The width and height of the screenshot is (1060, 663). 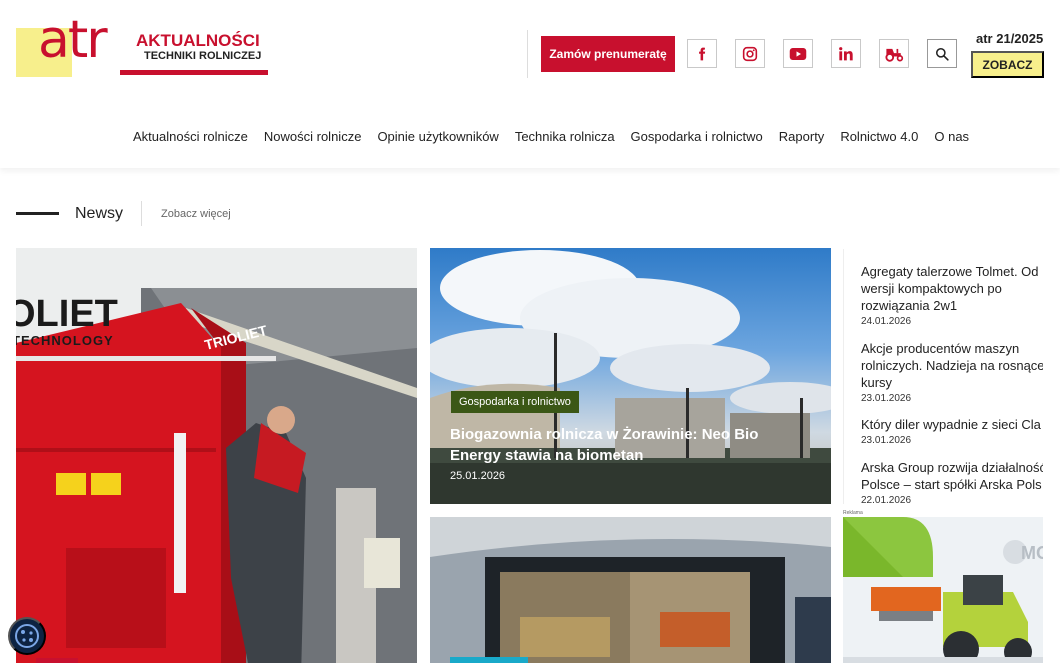 I want to click on list-item-date: 24.01.2026, so click(x=886, y=321).